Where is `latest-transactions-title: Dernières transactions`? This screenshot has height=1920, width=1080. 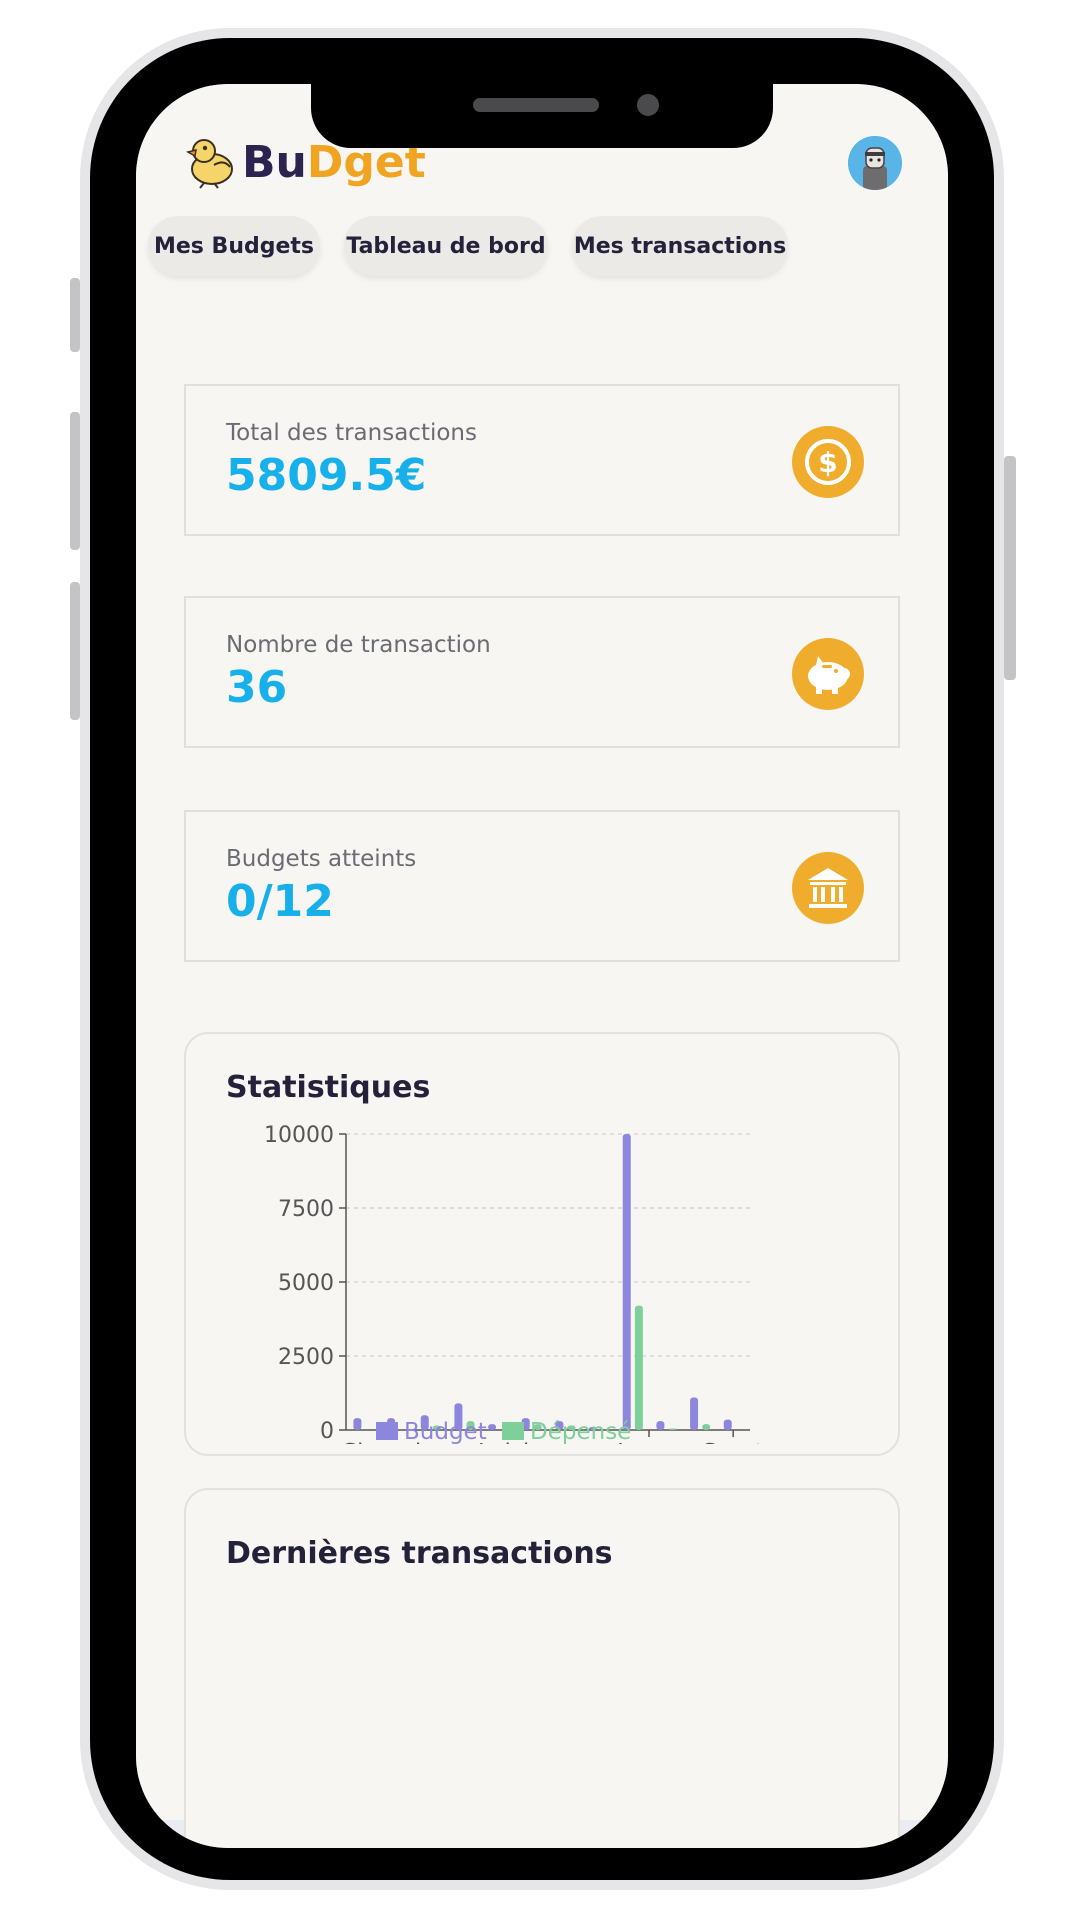 latest-transactions-title: Dernières transactions is located at coordinates (419, 1553).